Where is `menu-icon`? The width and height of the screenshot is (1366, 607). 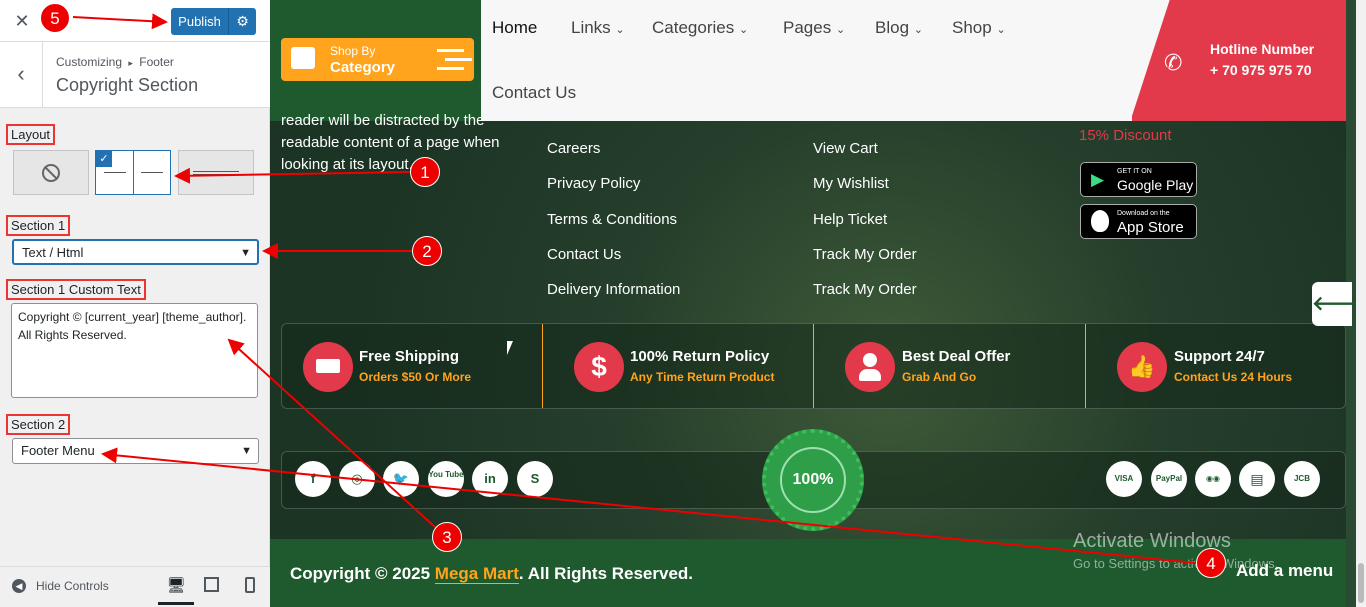 menu-icon is located at coordinates (450, 50).